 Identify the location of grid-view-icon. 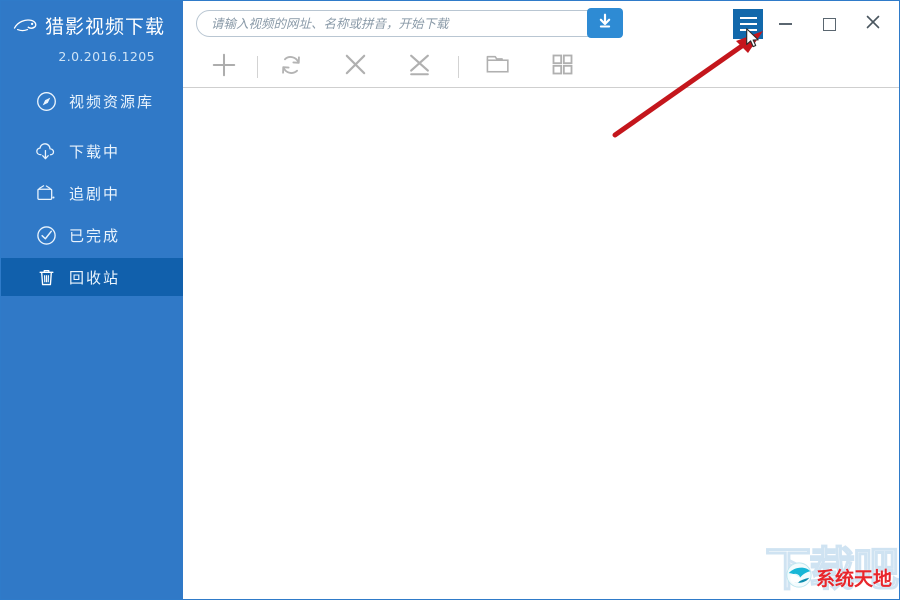
(562, 66).